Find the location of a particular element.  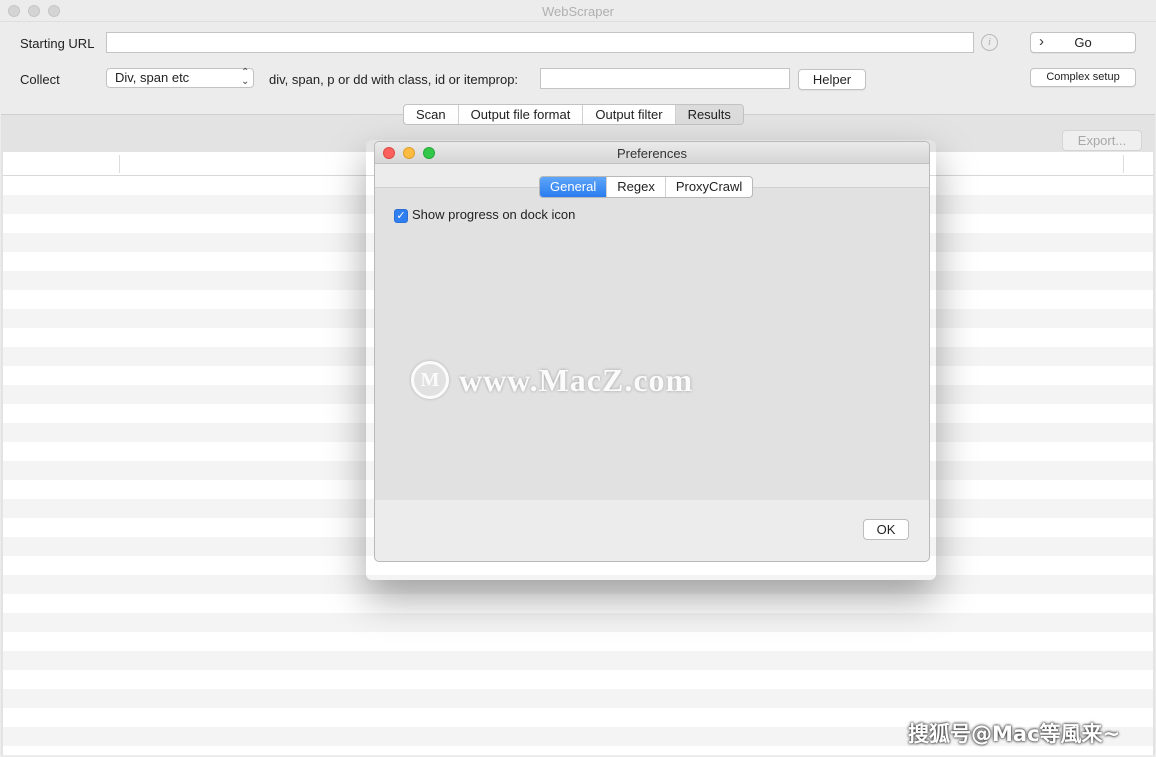

tab-general: General is located at coordinates (574, 187).